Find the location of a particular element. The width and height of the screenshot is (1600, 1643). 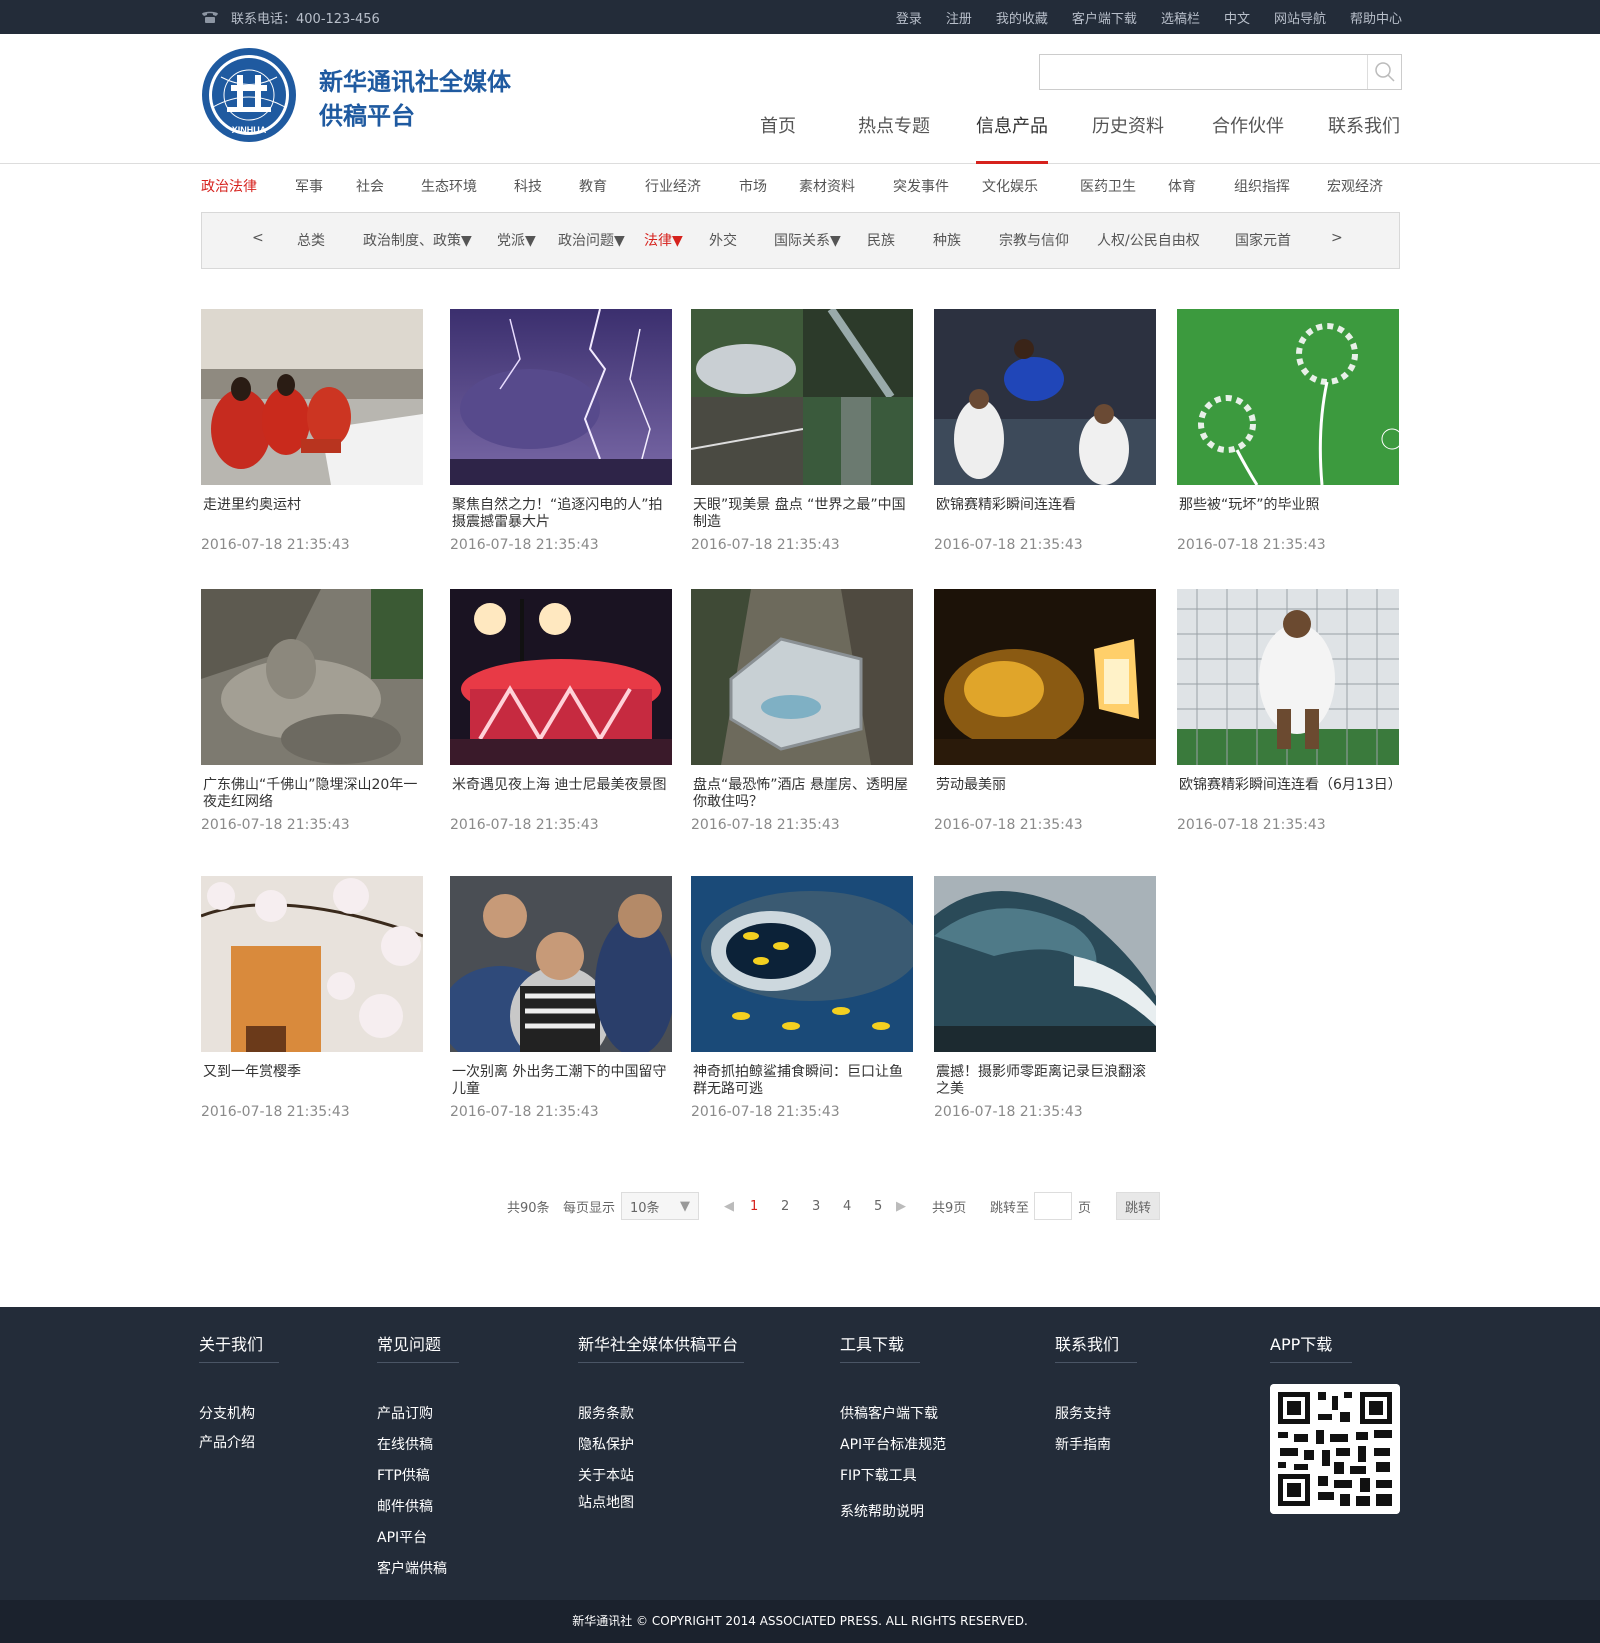

page-number: 2 is located at coordinates (785, 1206).